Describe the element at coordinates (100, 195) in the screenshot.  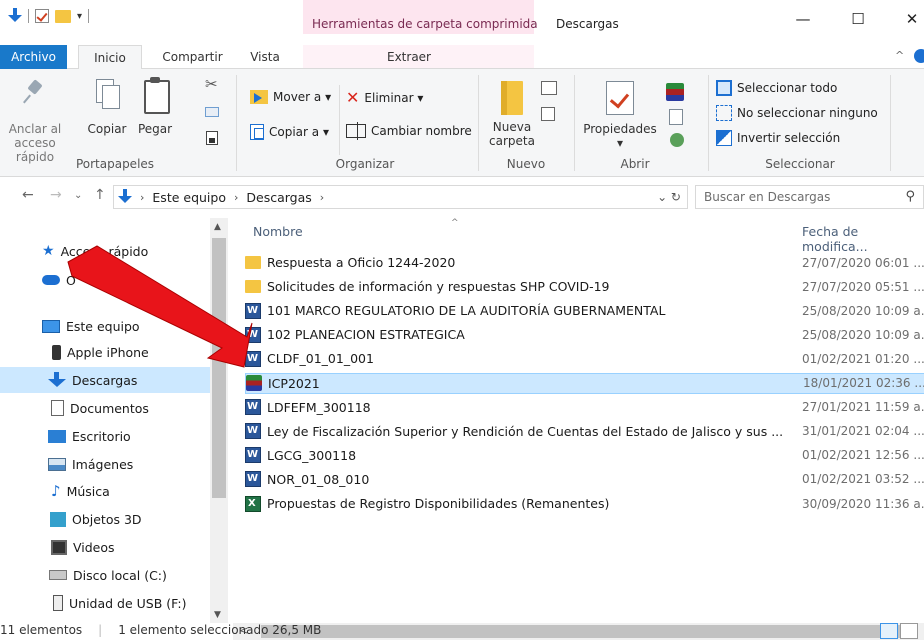
I see `up-arrow-icon: ↑` at that location.